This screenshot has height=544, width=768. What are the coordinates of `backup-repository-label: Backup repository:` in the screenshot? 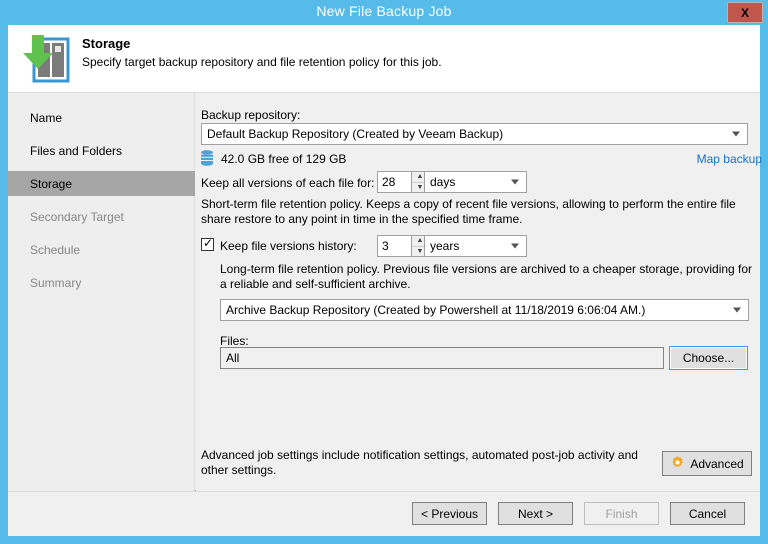 It's located at (251, 115).